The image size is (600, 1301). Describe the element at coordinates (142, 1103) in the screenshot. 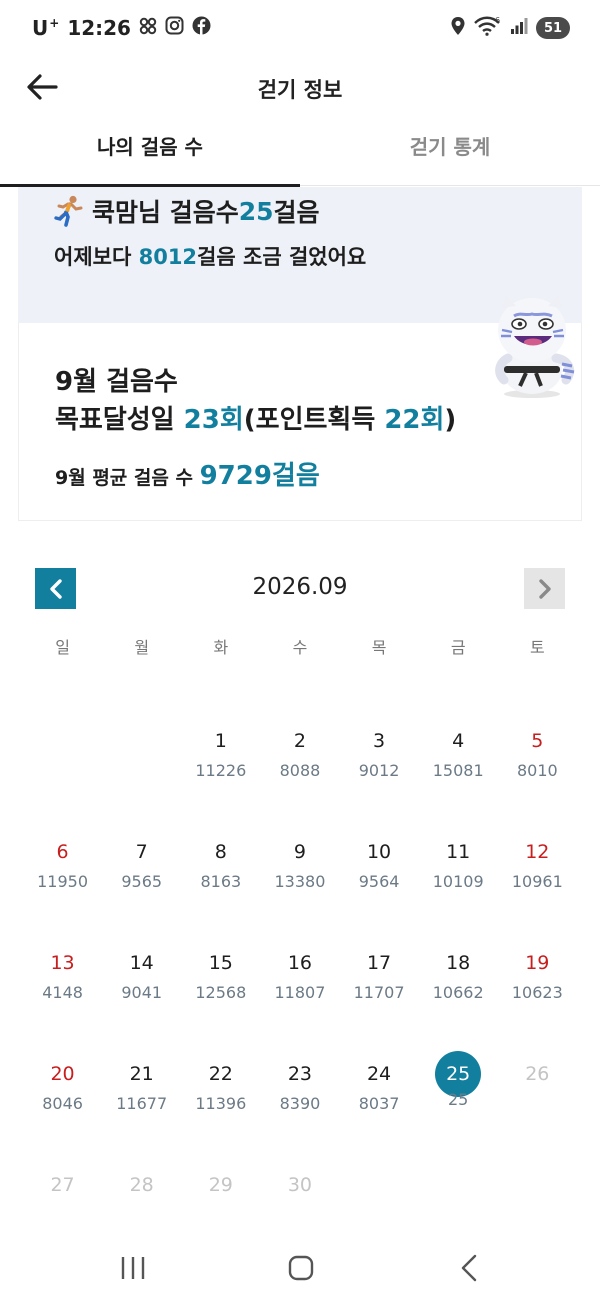

I see `day-step-count: 11677` at that location.